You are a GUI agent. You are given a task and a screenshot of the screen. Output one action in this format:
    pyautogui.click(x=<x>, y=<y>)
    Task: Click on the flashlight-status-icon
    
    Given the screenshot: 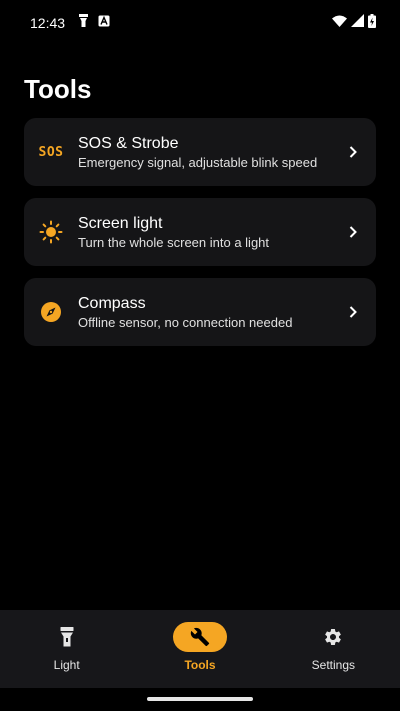 What is the action you would take?
    pyautogui.click(x=84, y=23)
    